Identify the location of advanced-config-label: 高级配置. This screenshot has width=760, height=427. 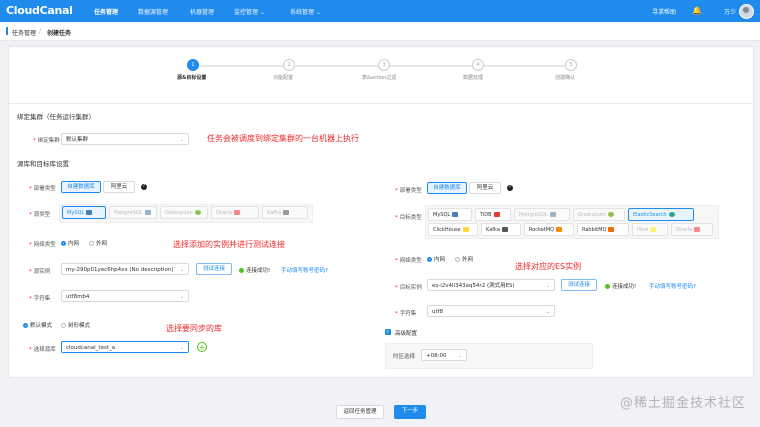
(406, 334).